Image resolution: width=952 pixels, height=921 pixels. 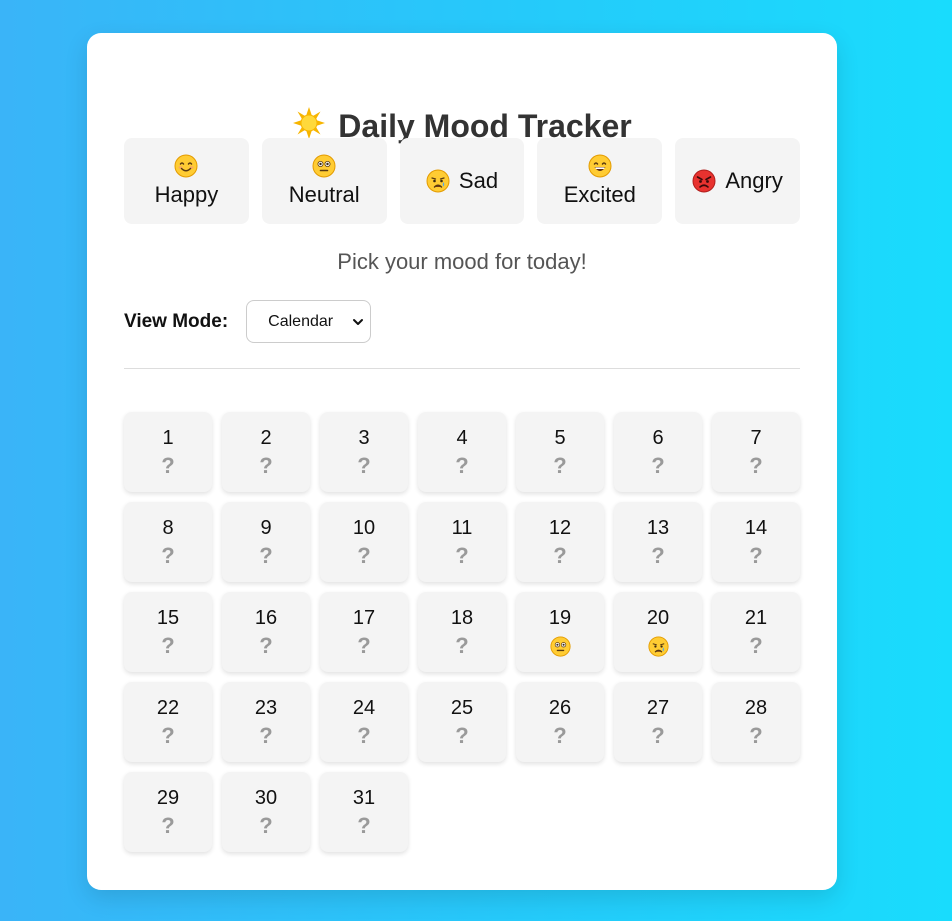 I want to click on day-number: 24, so click(x=364, y=708).